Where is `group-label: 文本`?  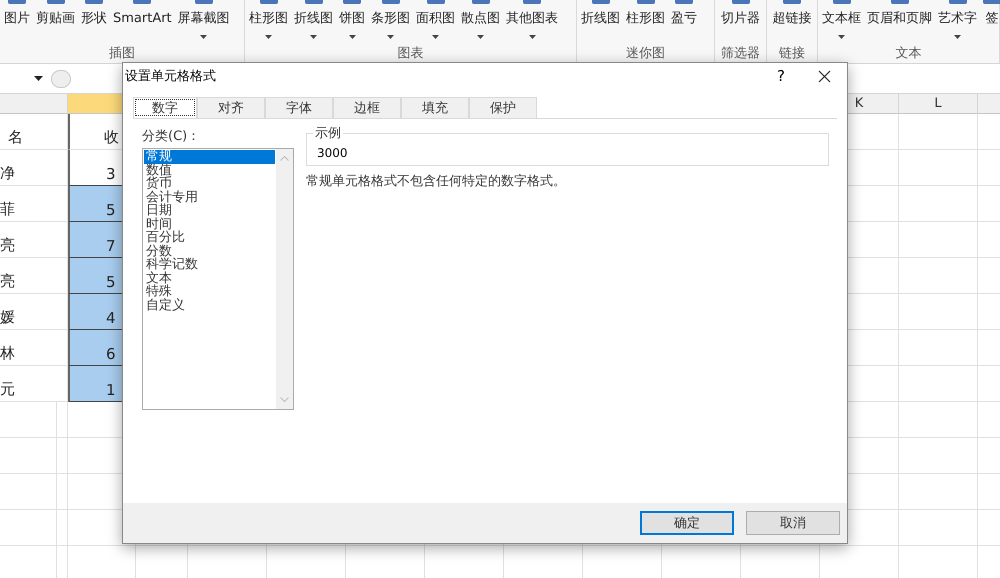
group-label: 文本 is located at coordinates (908, 54).